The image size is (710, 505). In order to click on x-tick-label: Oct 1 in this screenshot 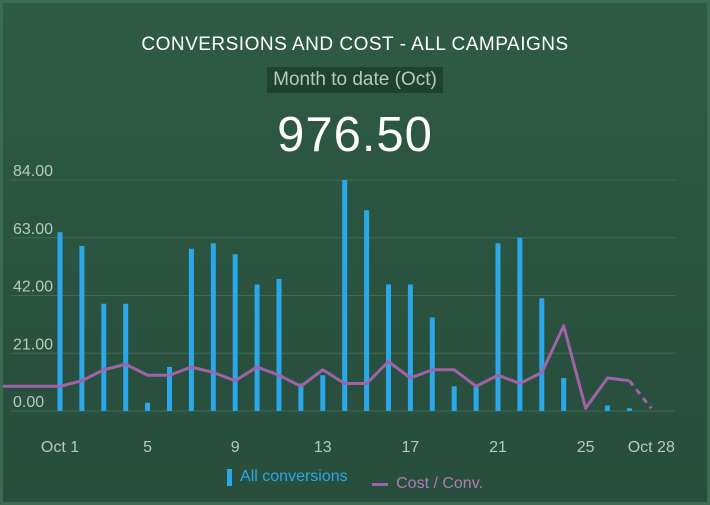, I will do `click(60, 447)`.